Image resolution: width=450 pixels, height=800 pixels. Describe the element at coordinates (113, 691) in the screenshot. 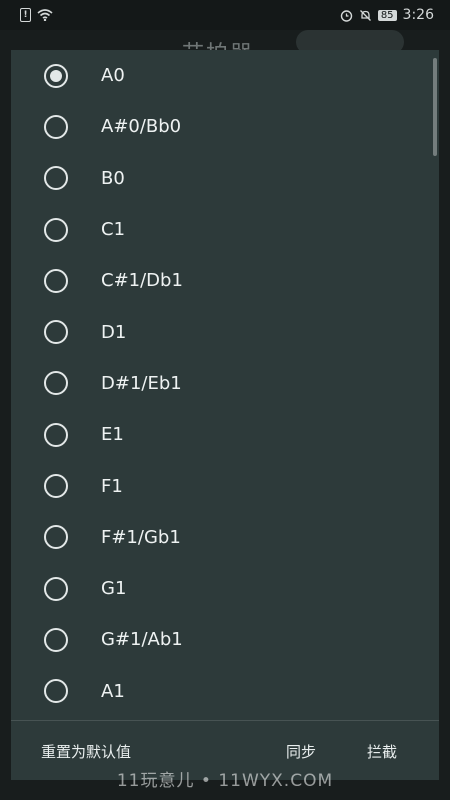

I see `note-option-label: A1` at that location.